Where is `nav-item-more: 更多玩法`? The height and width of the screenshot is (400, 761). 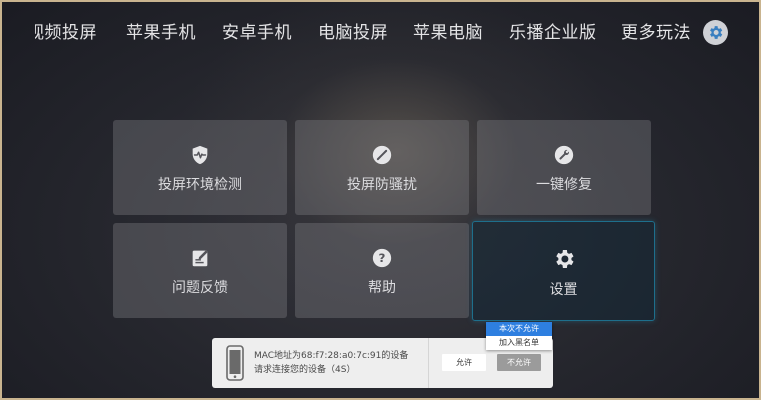 nav-item-more: 更多玩法 is located at coordinates (656, 33).